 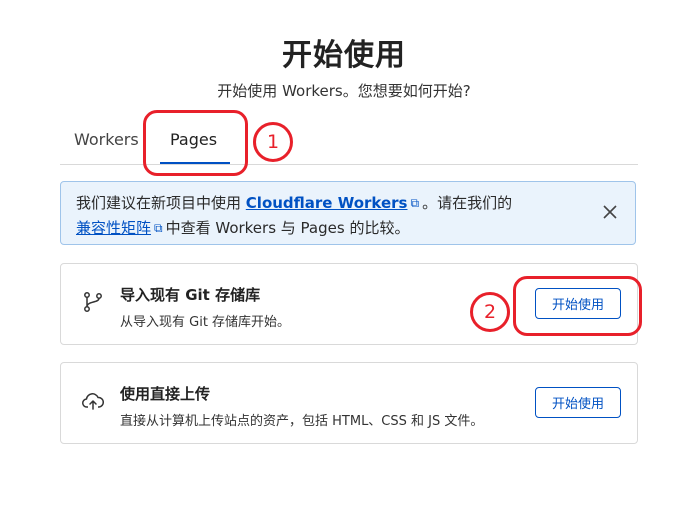 I want to click on cloudflare-workers-link: Cloudflare Workers, so click(x=327, y=203).